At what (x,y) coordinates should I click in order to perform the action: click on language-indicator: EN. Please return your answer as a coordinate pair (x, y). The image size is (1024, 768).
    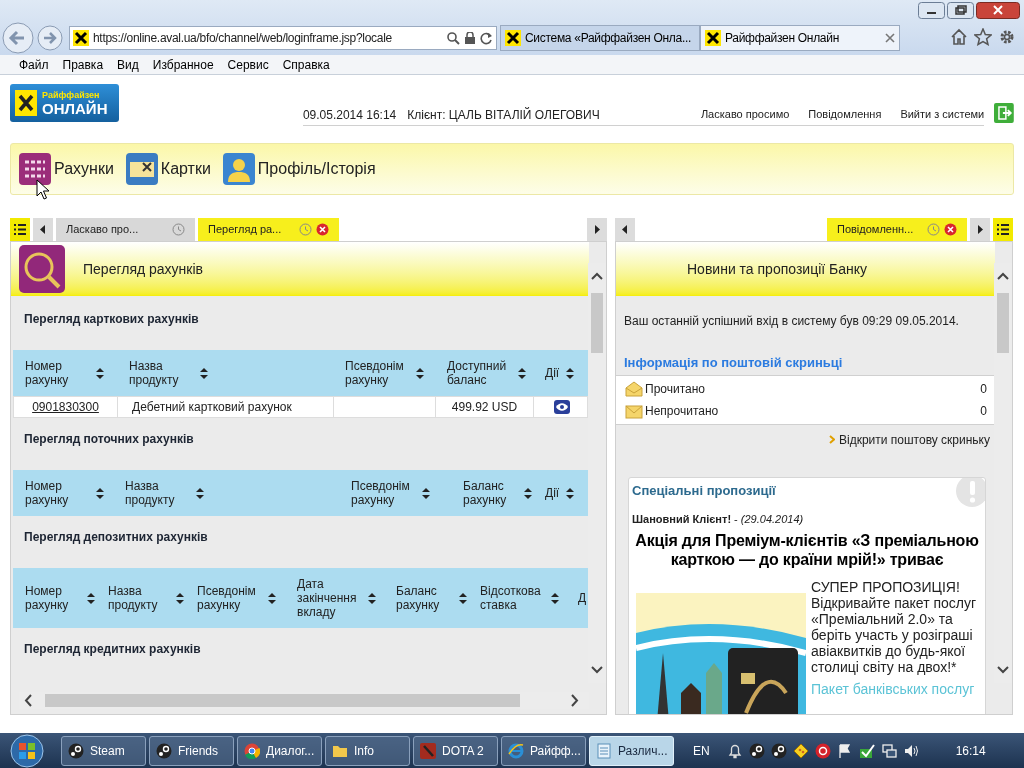
    Looking at the image, I should click on (701, 750).